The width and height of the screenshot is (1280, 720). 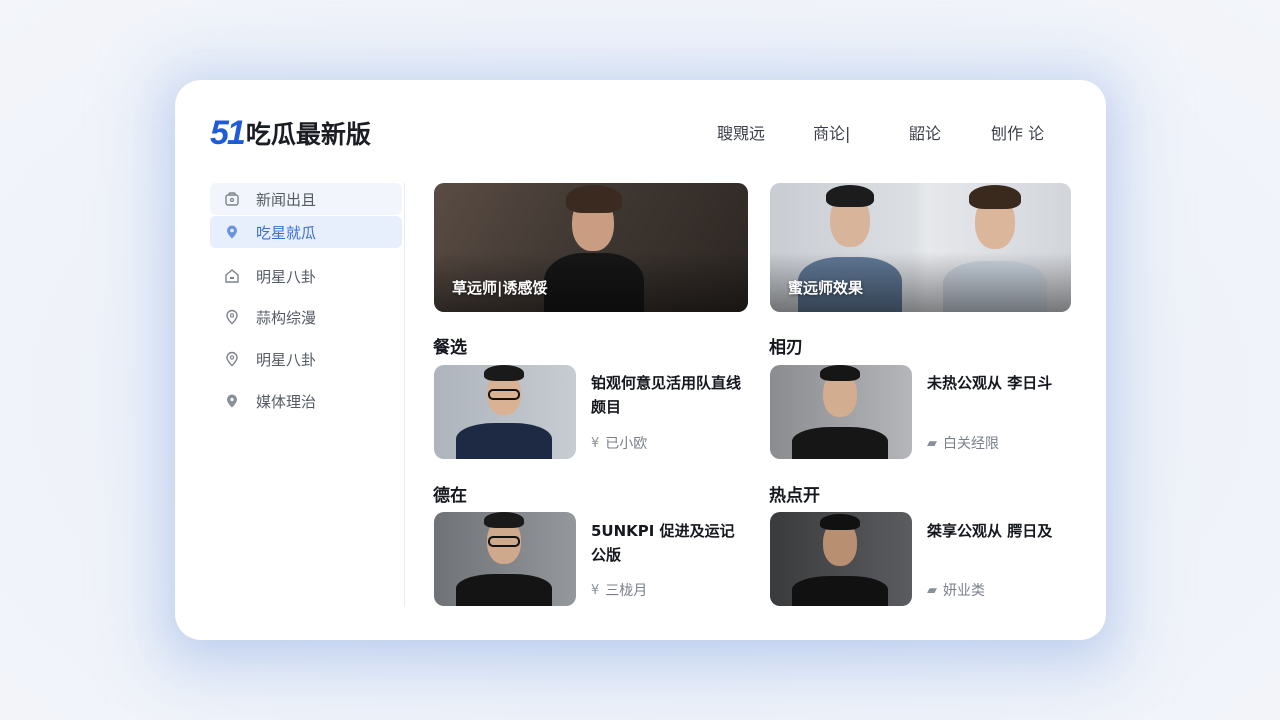 I want to click on banner-1: 草远师|诱感馁, so click(x=591, y=247).